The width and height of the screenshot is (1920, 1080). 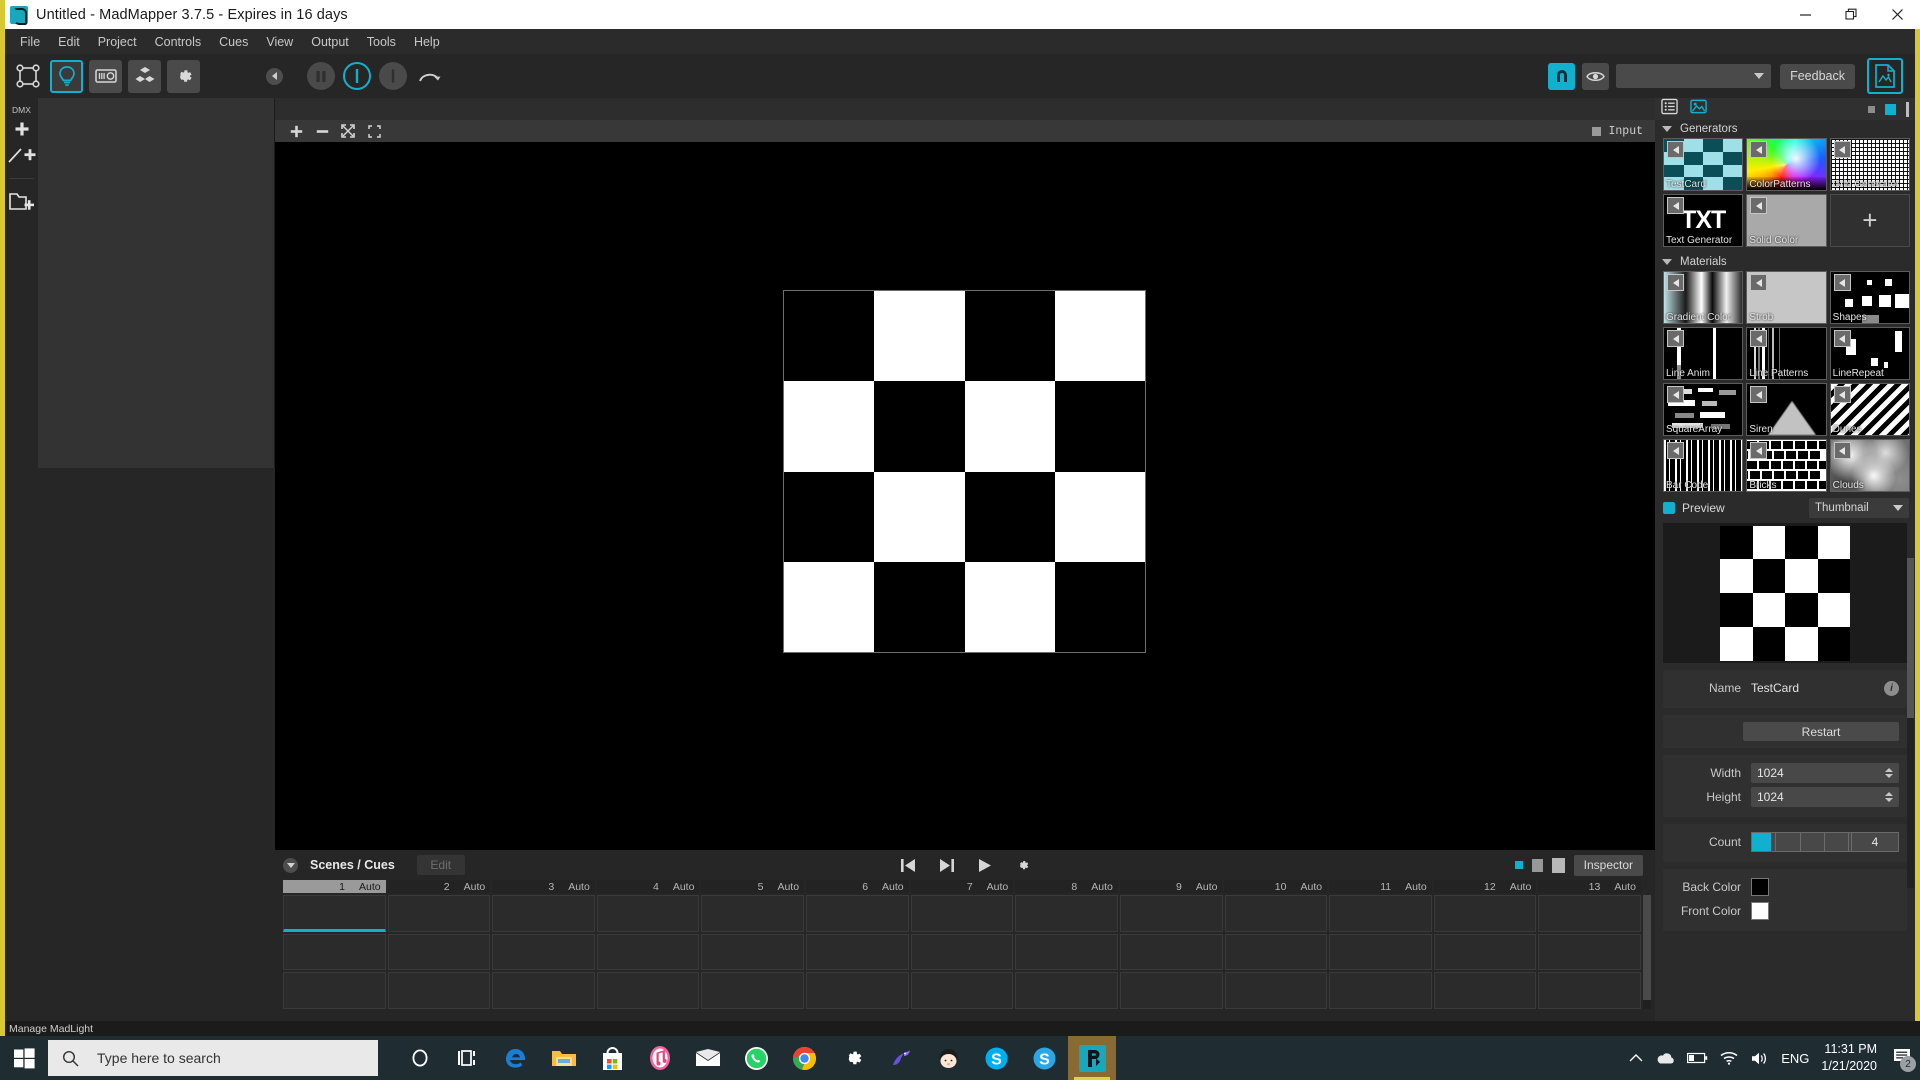 I want to click on cue-header: 1 Auto, so click(x=334, y=886).